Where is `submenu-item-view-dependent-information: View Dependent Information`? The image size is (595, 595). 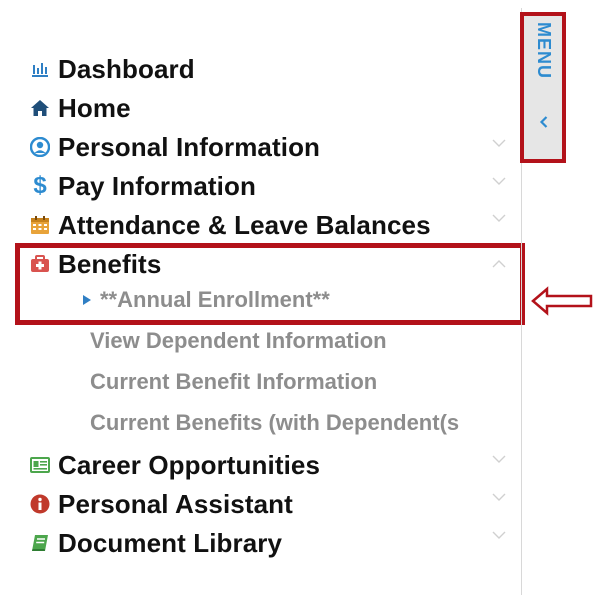
submenu-item-view-dependent-information: View Dependent Information is located at coordinates (238, 341).